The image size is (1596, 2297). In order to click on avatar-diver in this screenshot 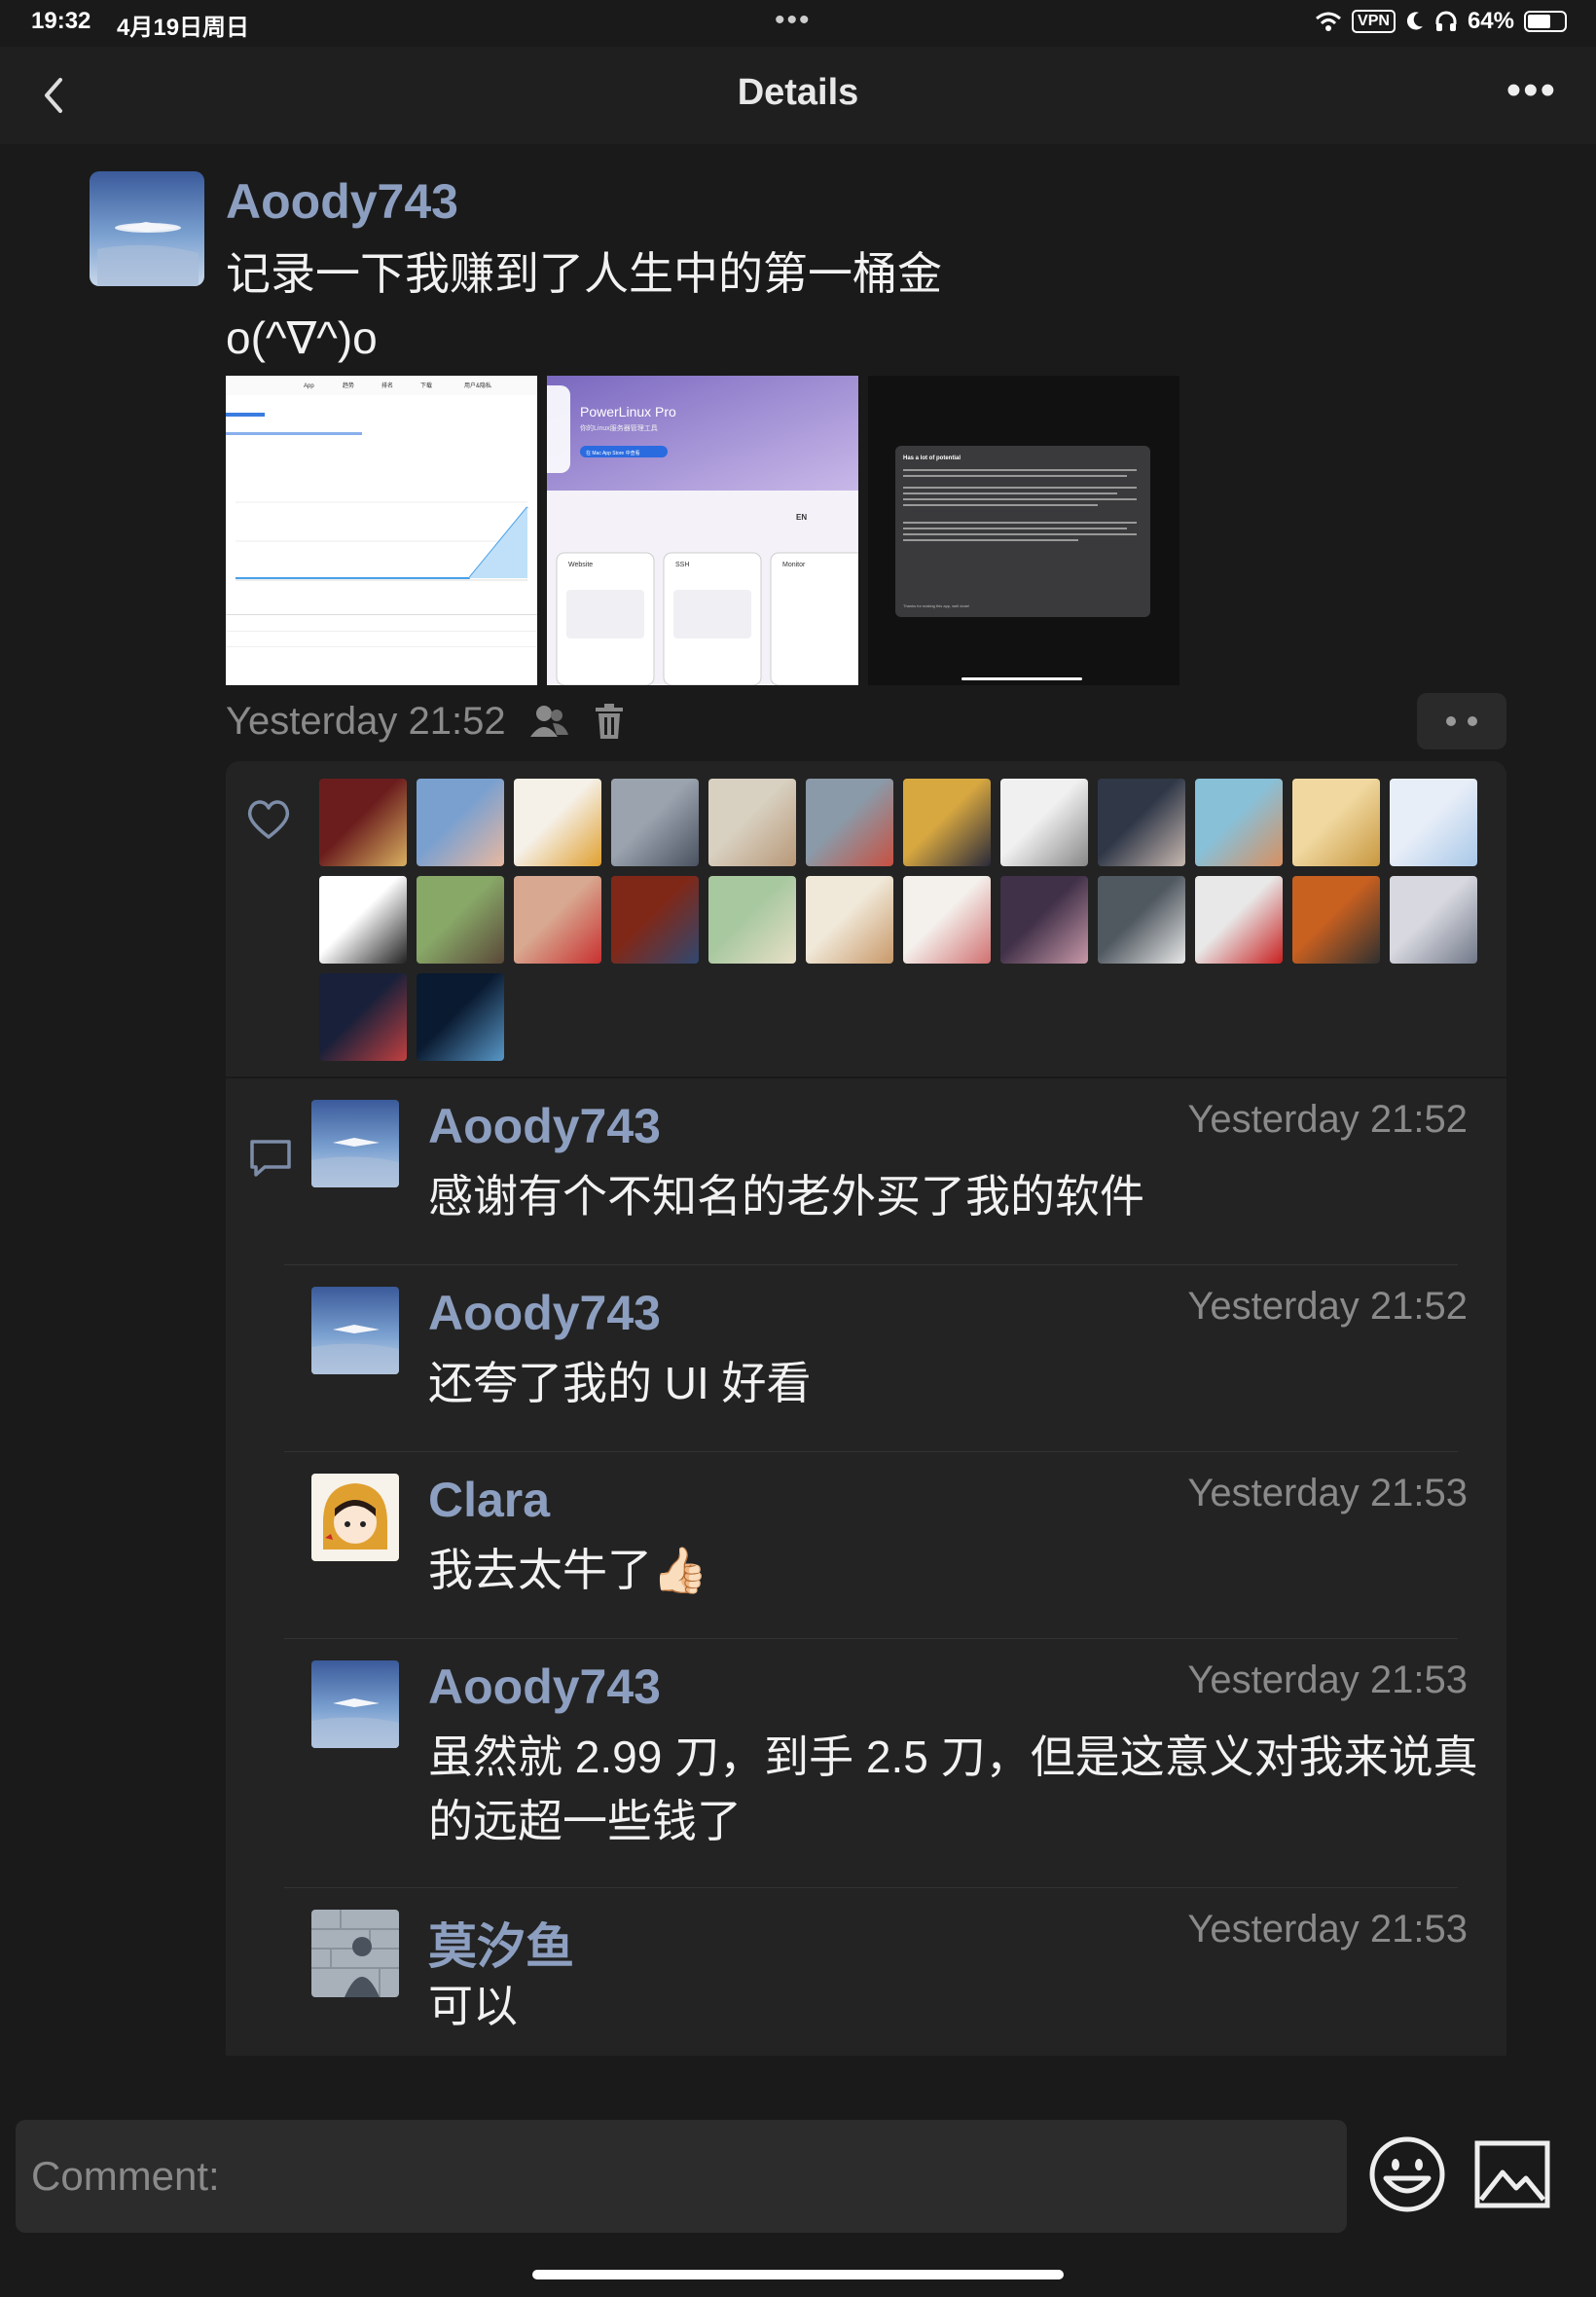, I will do `click(1239, 822)`.